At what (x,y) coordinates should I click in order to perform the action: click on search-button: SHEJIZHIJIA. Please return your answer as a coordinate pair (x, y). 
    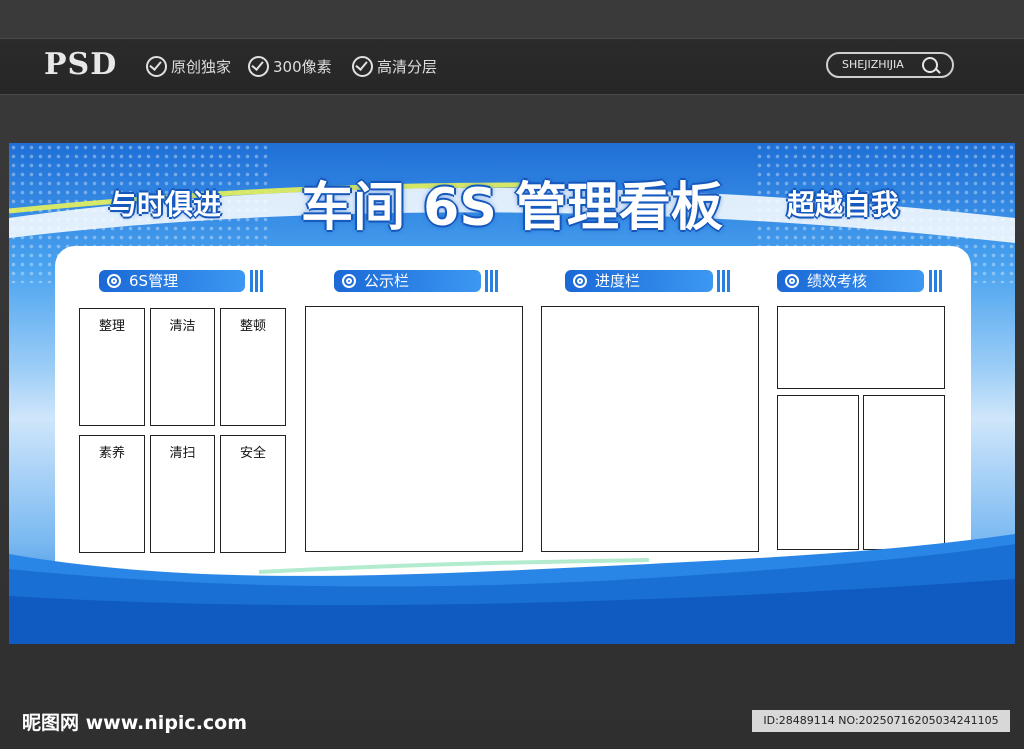
    Looking at the image, I should click on (890, 65).